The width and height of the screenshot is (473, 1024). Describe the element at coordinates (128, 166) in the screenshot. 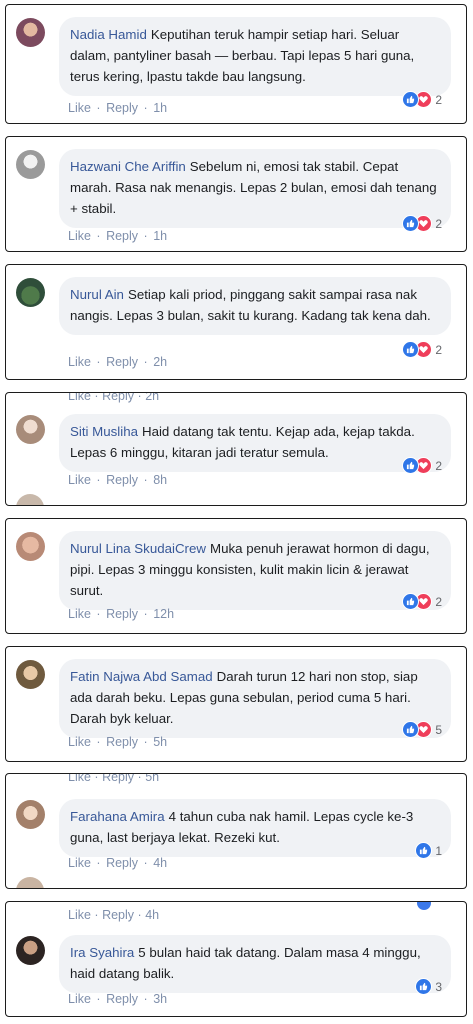

I see `comment-author: Hazwani Che Ariffin` at that location.